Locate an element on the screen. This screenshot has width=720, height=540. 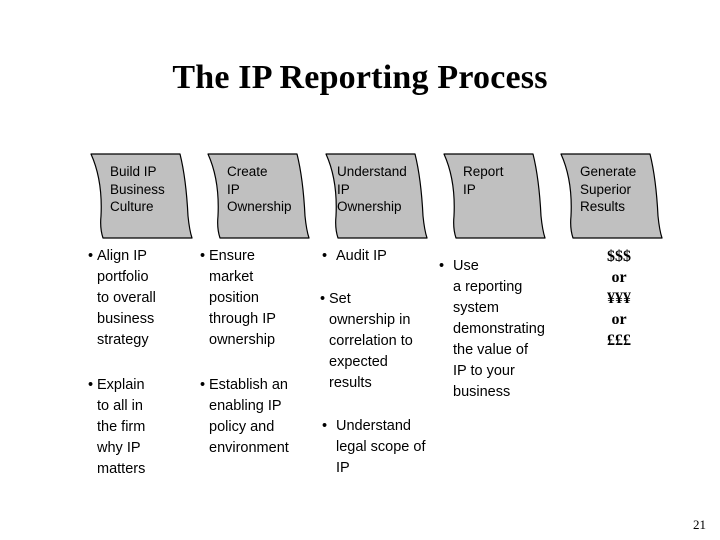
process-step-label: Build IP Business Culture is located at coordinates (137, 189).